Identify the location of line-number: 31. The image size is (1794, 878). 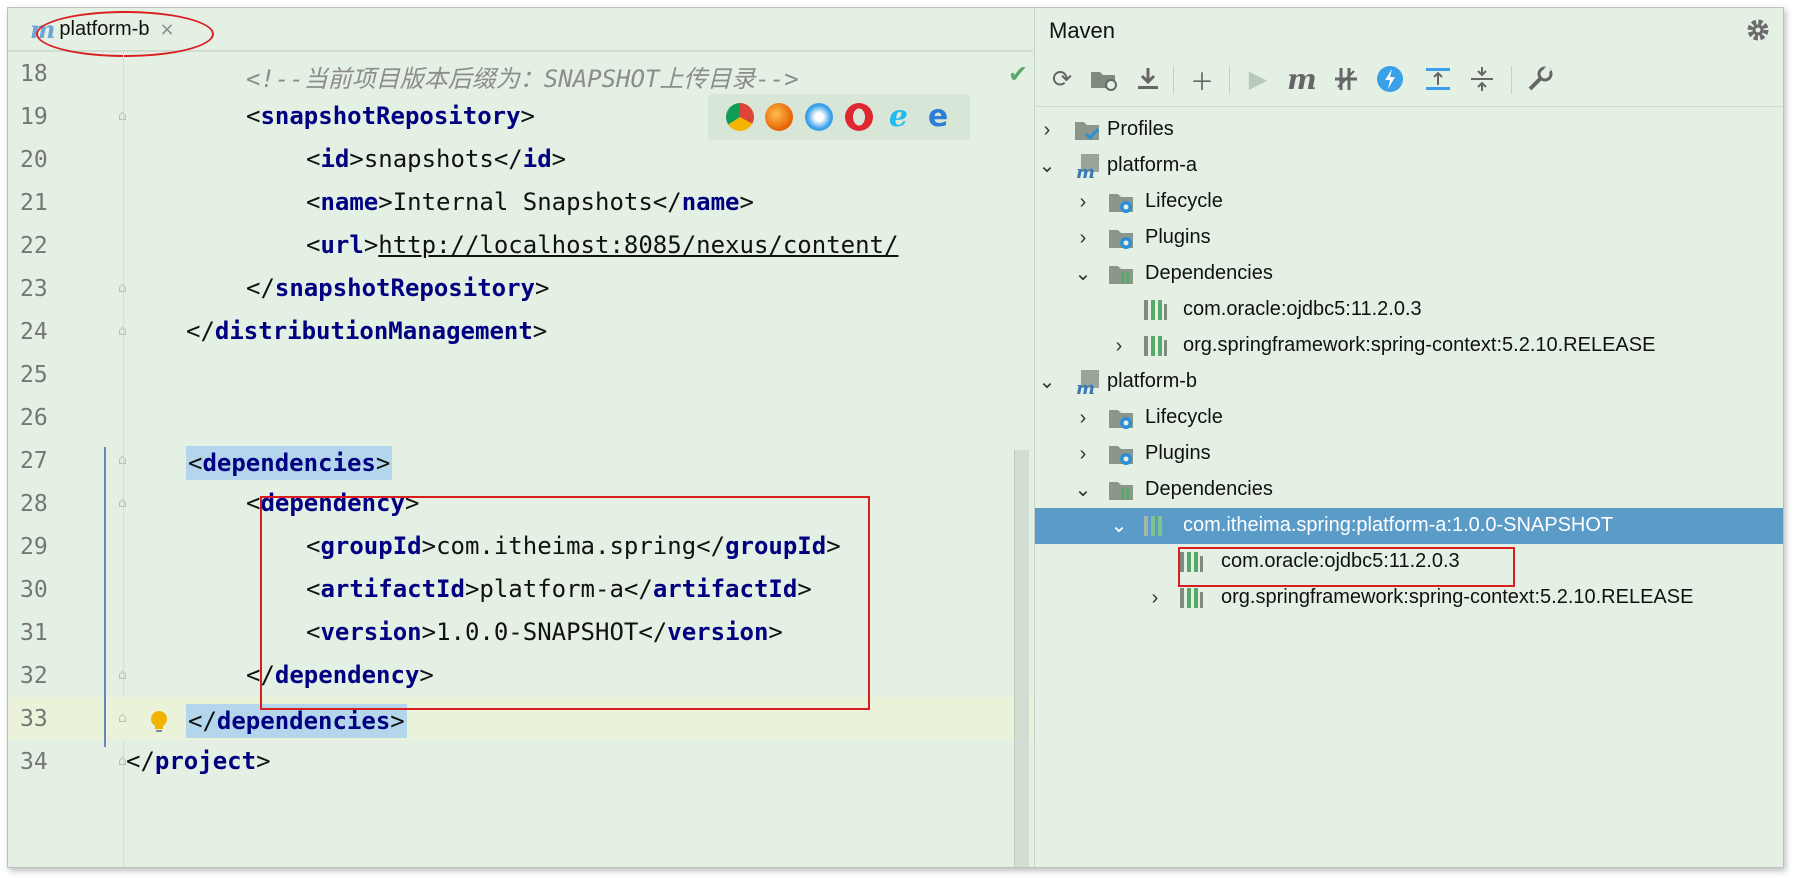
(34, 633).